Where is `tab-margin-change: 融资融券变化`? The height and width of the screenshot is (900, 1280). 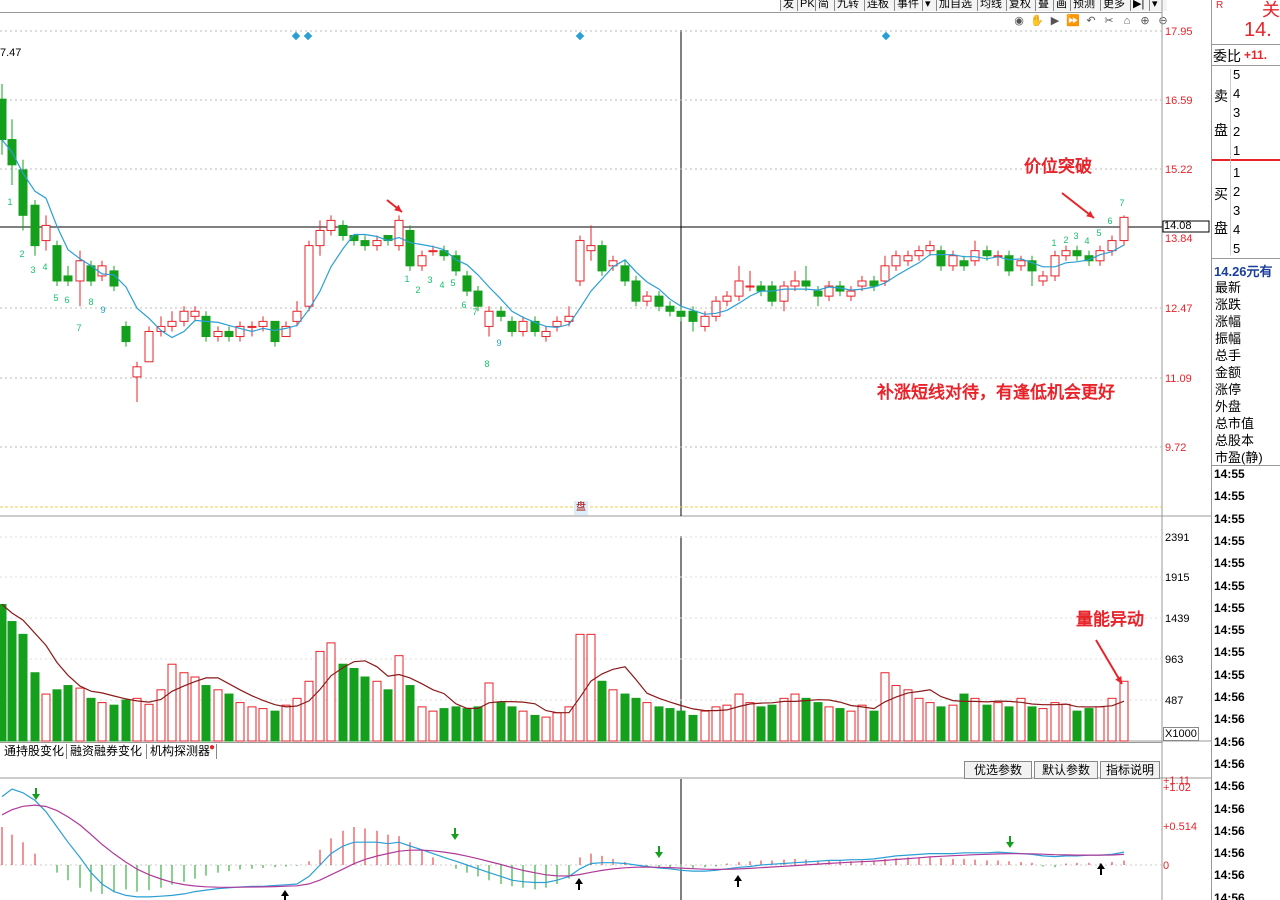
tab-margin-change: 融资融券变化 is located at coordinates (106, 751).